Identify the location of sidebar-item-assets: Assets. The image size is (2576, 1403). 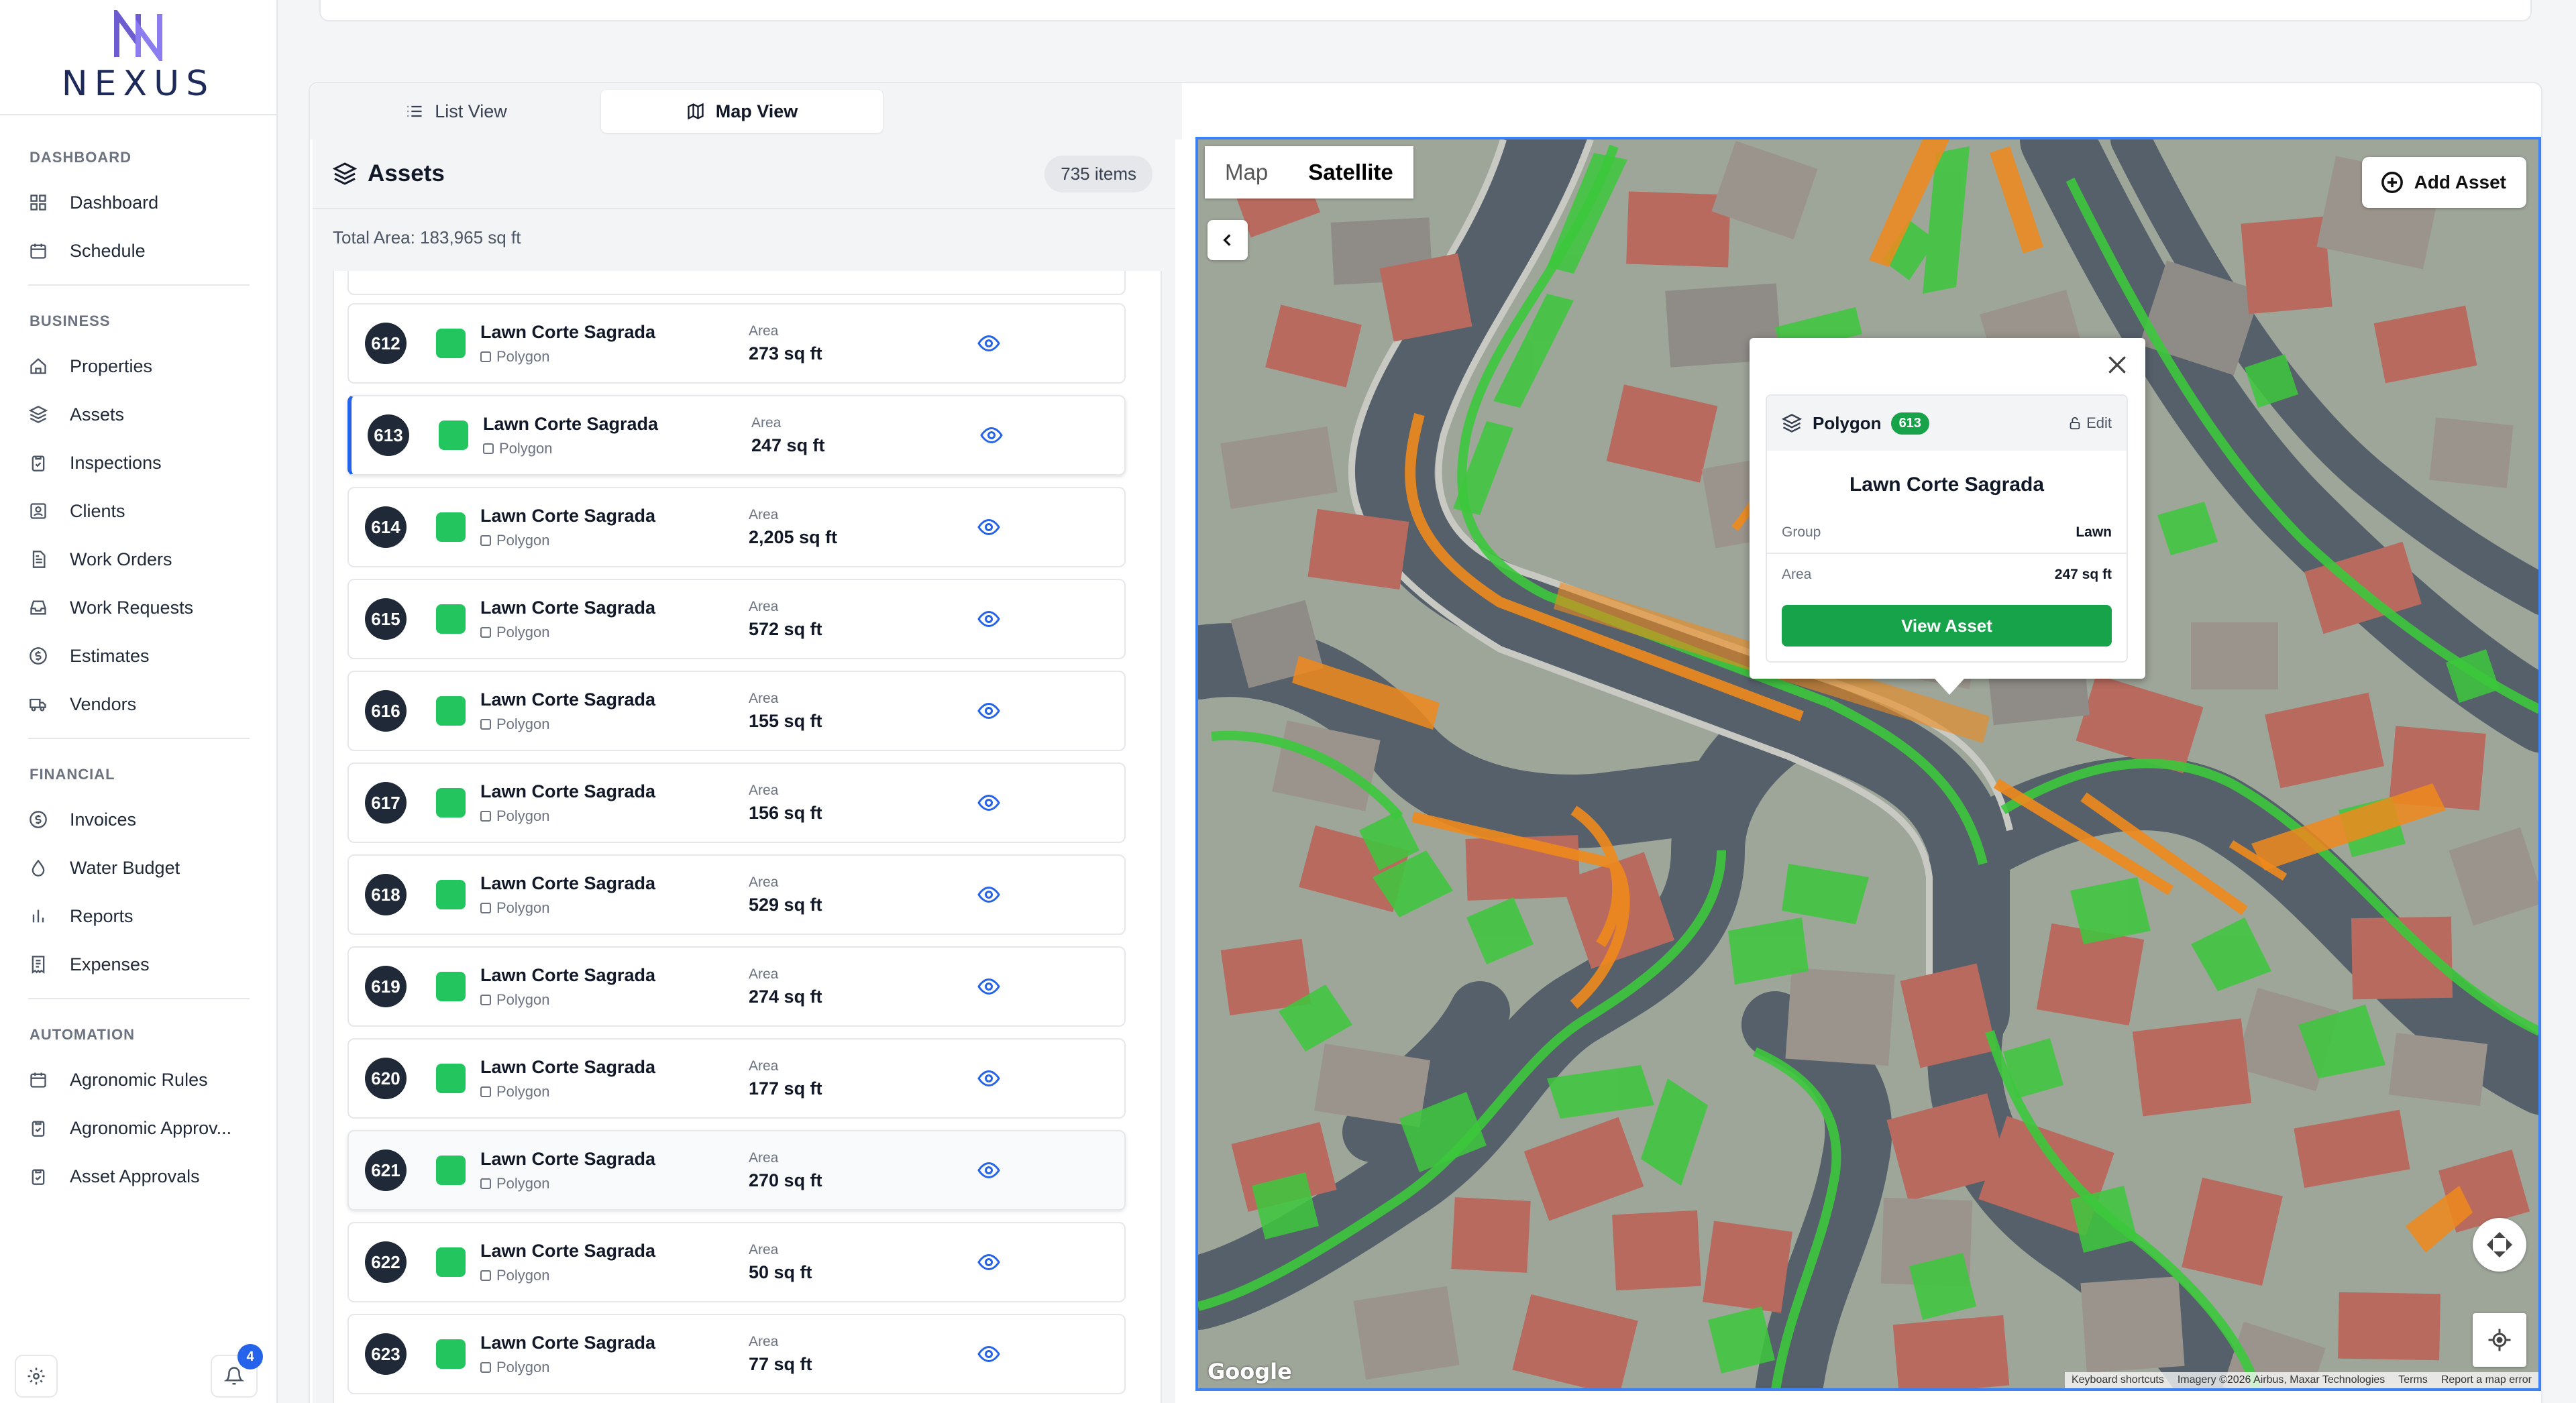
(139, 415).